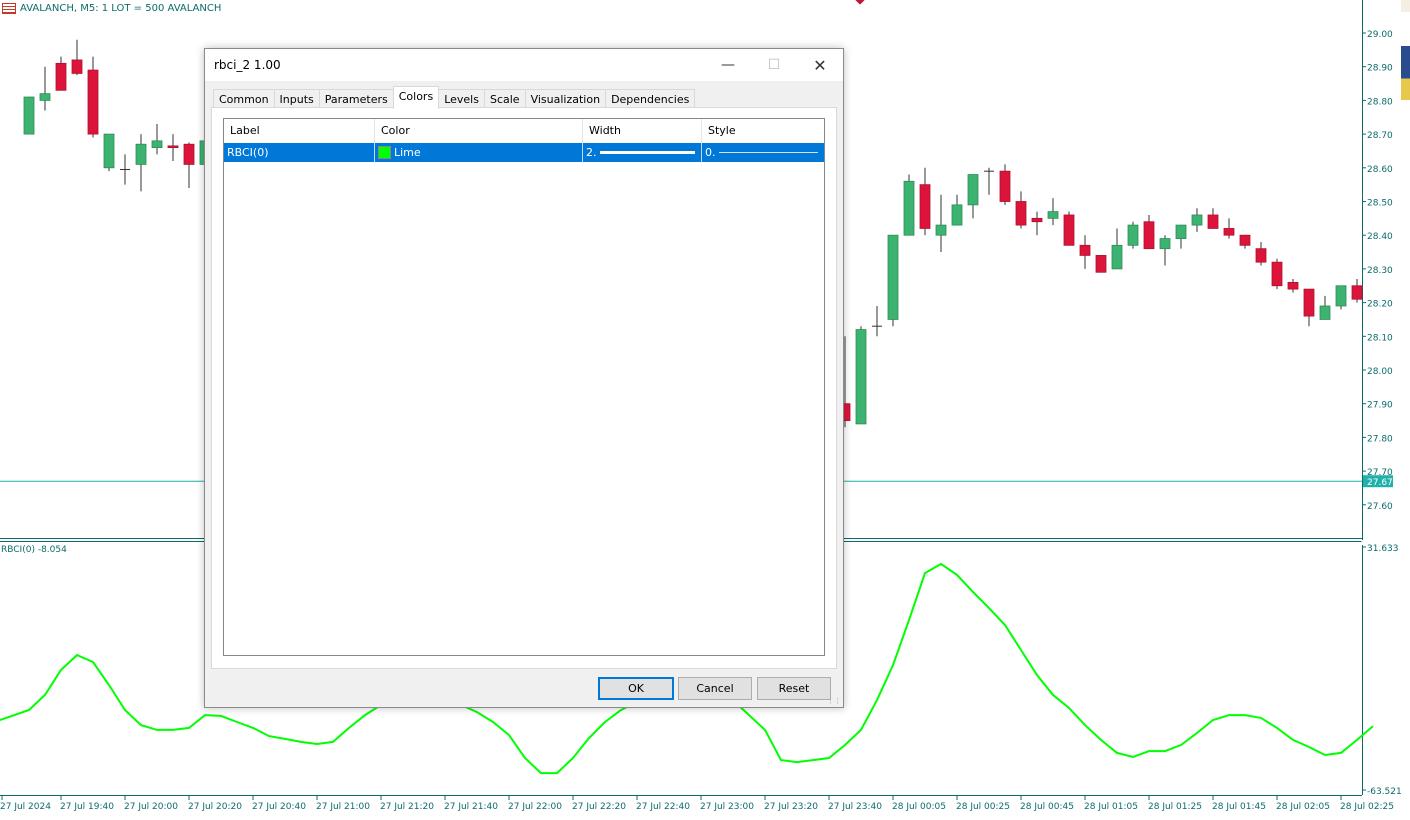 Image resolution: width=1410 pixels, height=820 pixels. Describe the element at coordinates (1303, 807) in the screenshot. I see `time-tick-label: 28 Jul 02:05` at that location.